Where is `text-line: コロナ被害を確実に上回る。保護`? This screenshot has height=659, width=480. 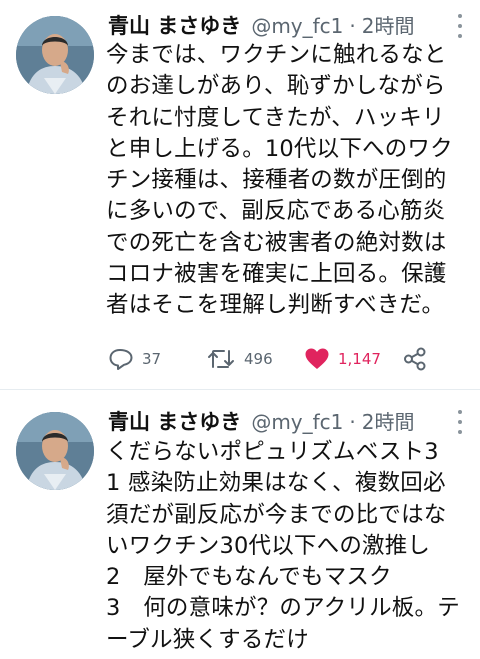 text-line: コロナ被害を確実に上回る。保護 is located at coordinates (276, 274).